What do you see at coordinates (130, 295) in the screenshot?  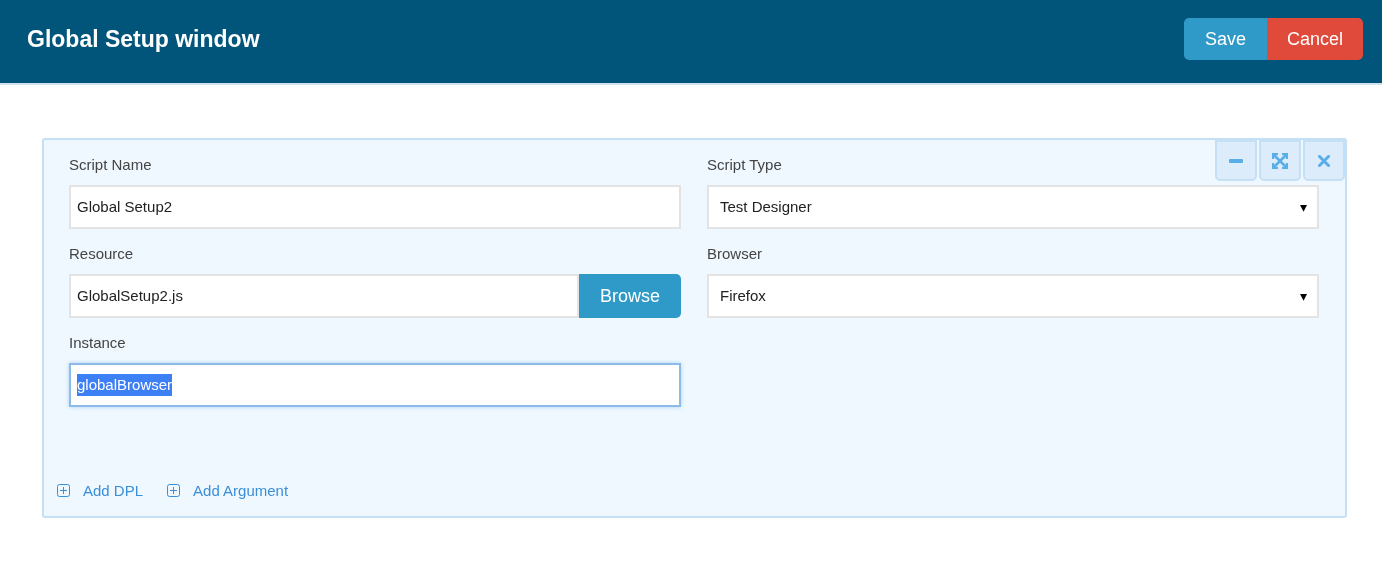 I see `field-value: GlobalSetup2.js` at bounding box center [130, 295].